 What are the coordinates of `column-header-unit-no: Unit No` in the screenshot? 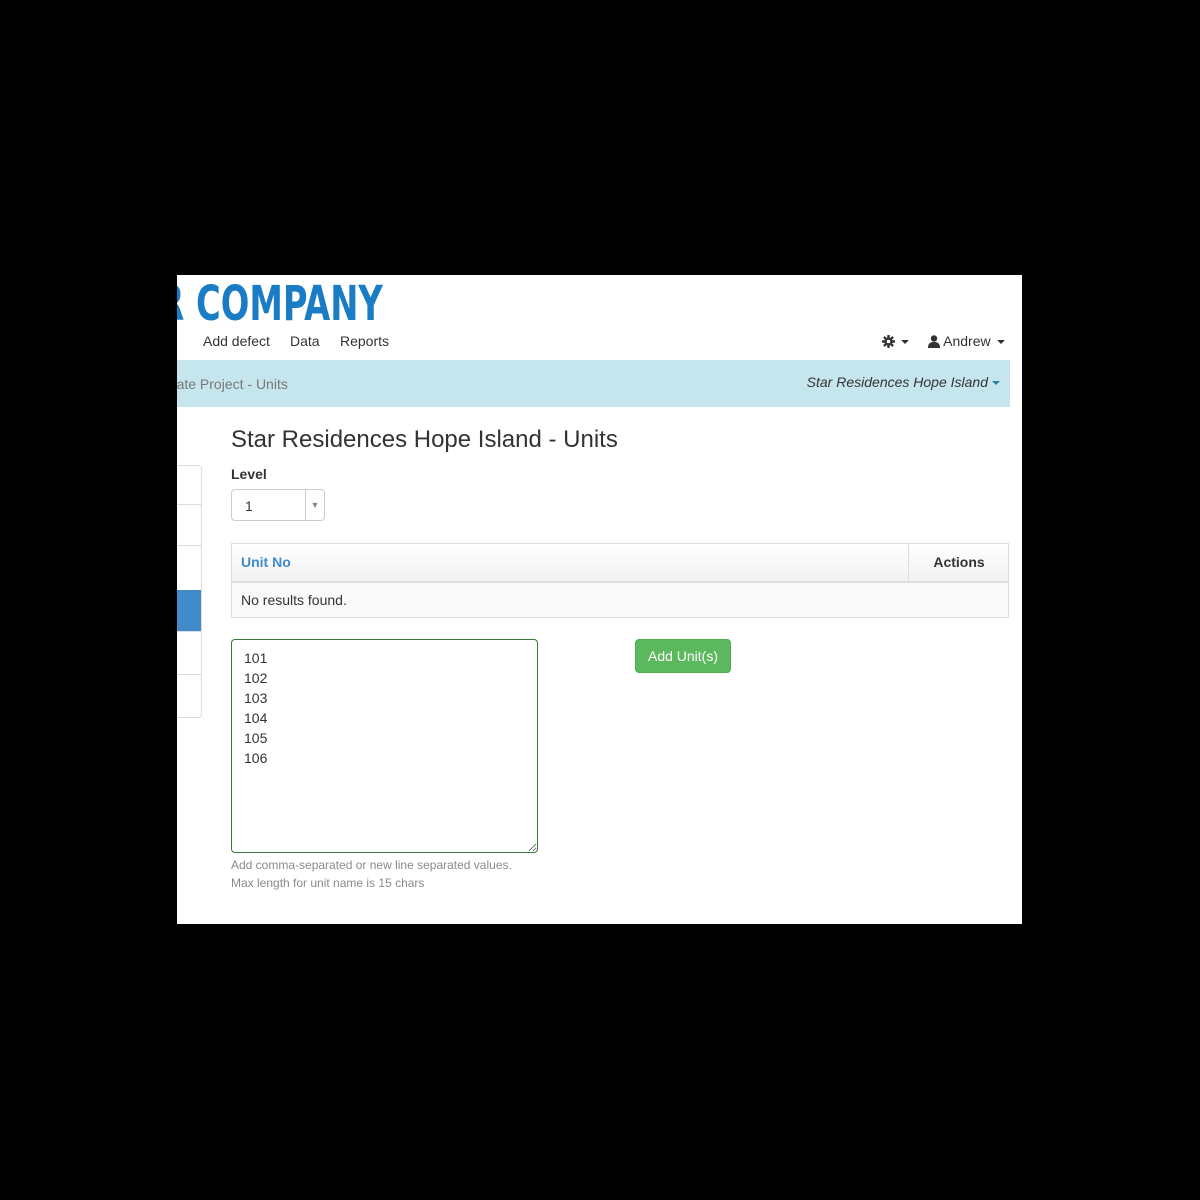 It's located at (266, 562).